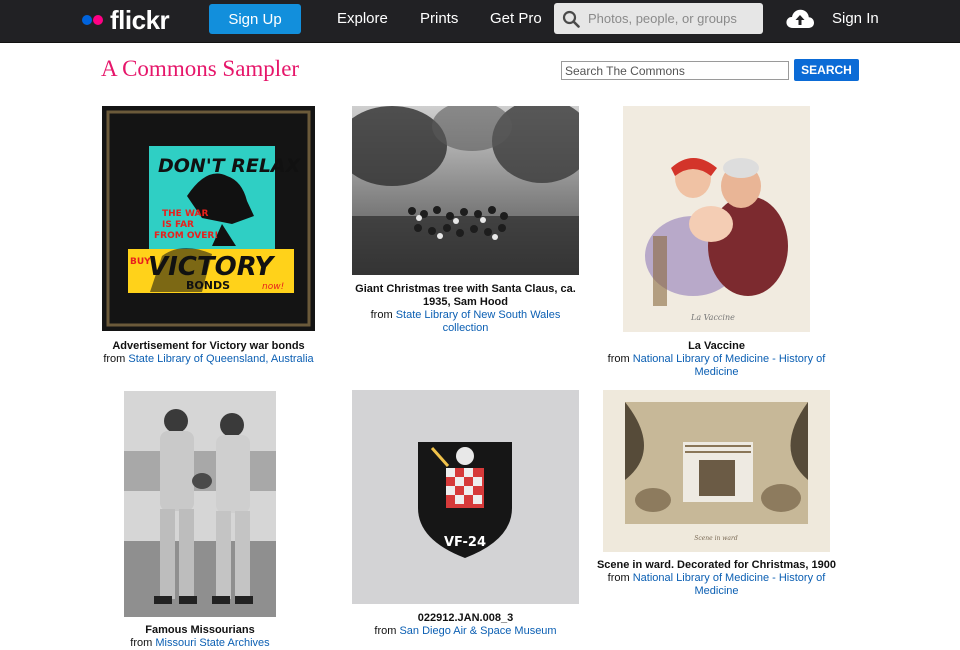 The image size is (960, 650). What do you see at coordinates (716, 346) in the screenshot?
I see `photo-title: La Vaccine` at bounding box center [716, 346].